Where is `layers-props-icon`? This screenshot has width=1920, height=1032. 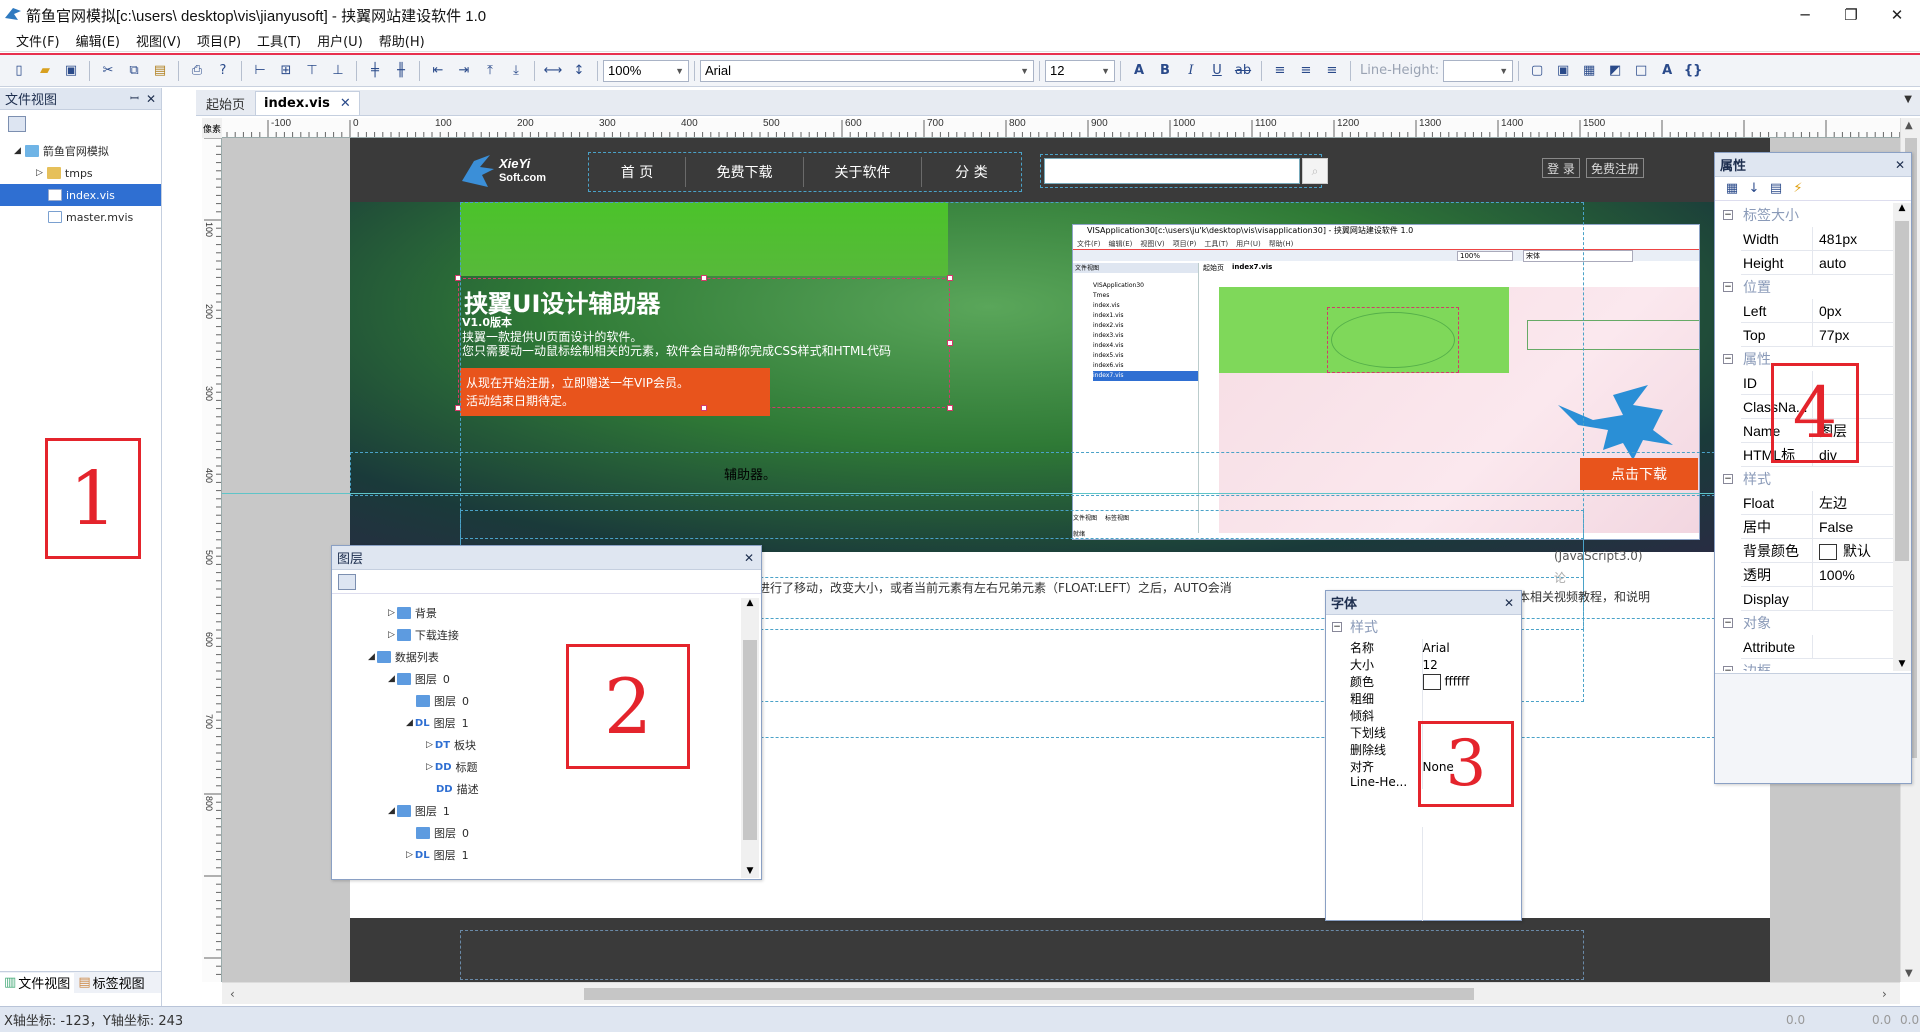 layers-props-icon is located at coordinates (347, 581).